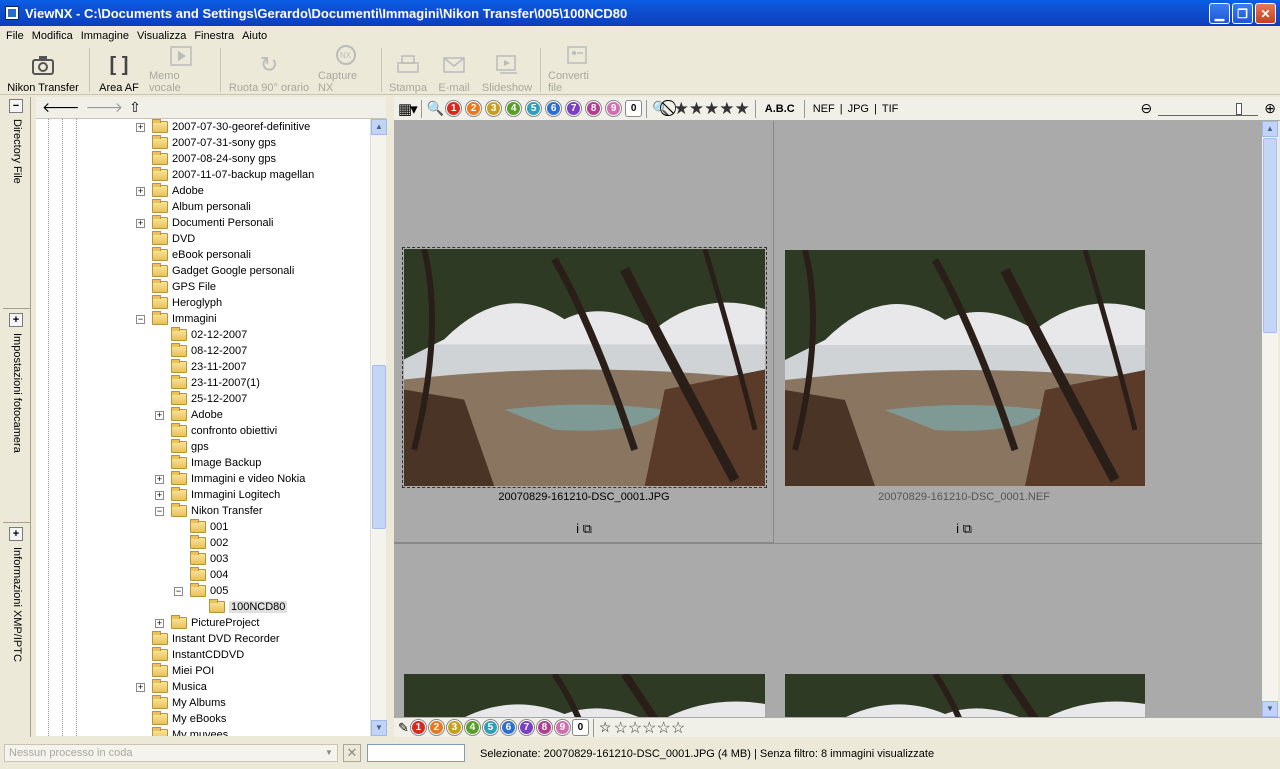 The height and width of the screenshot is (769, 1280). I want to click on tree-item: Image Backup, so click(216, 463).